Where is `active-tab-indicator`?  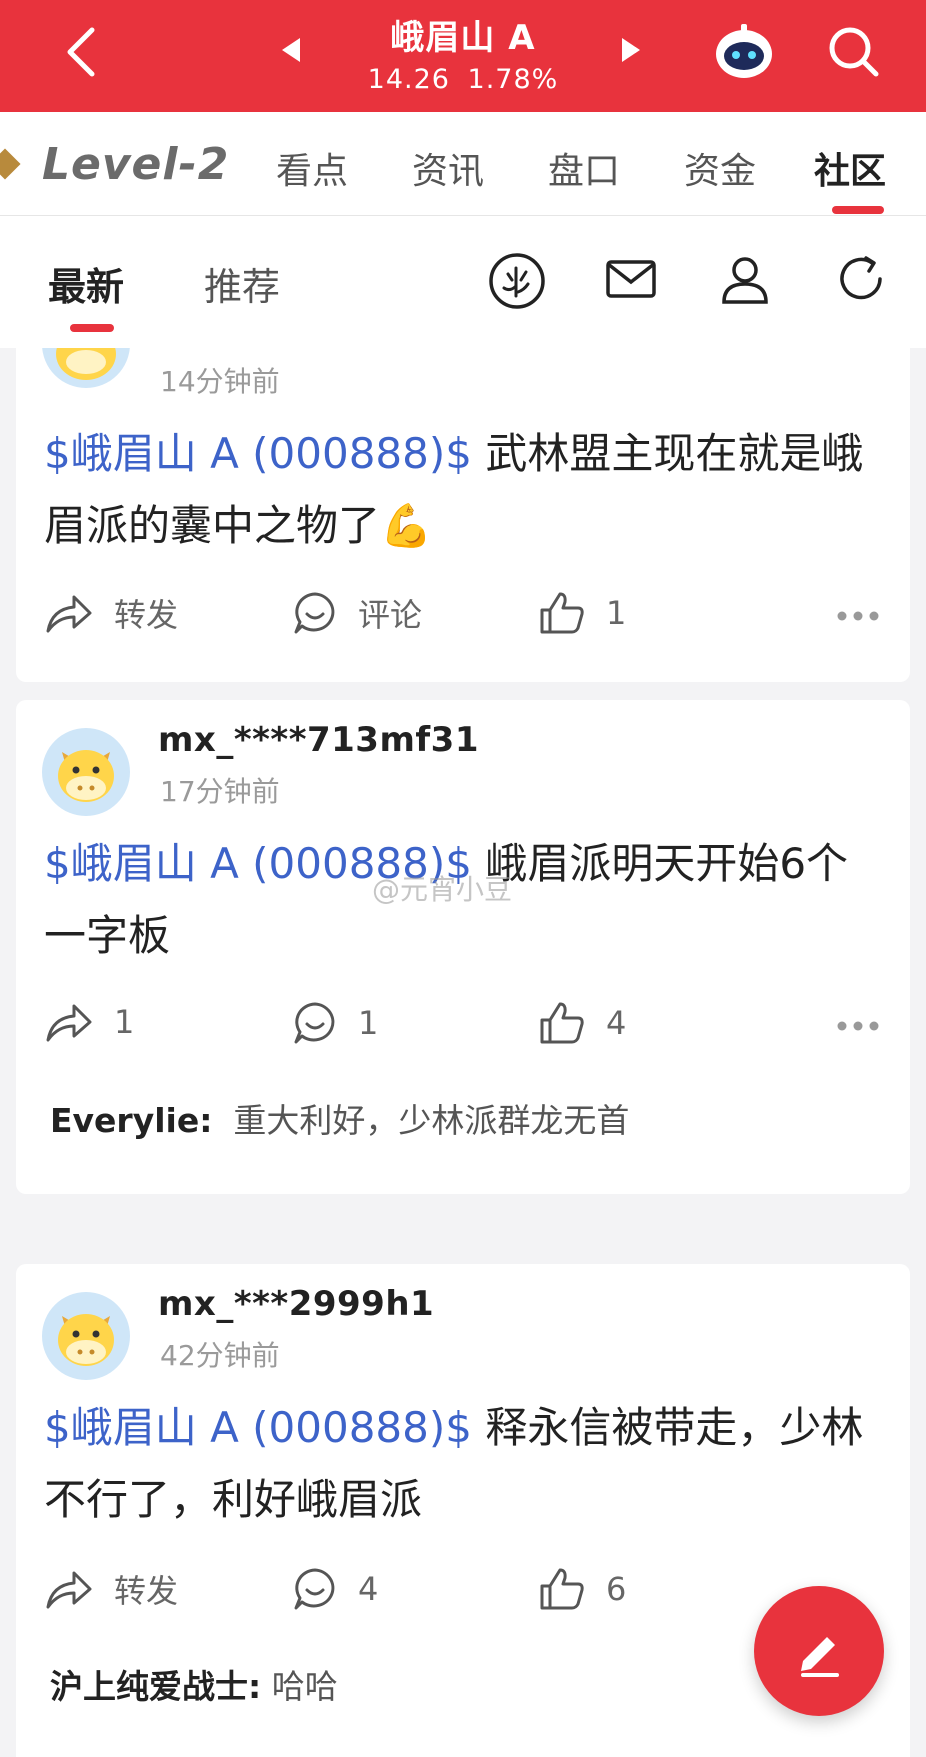
active-tab-indicator is located at coordinates (858, 210).